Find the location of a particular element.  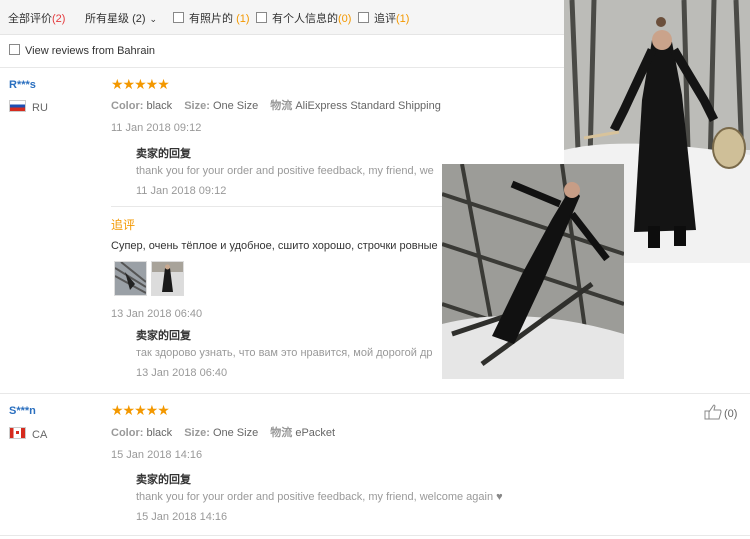

shipping-value: AliExpress Standard Shipping is located at coordinates (368, 106).